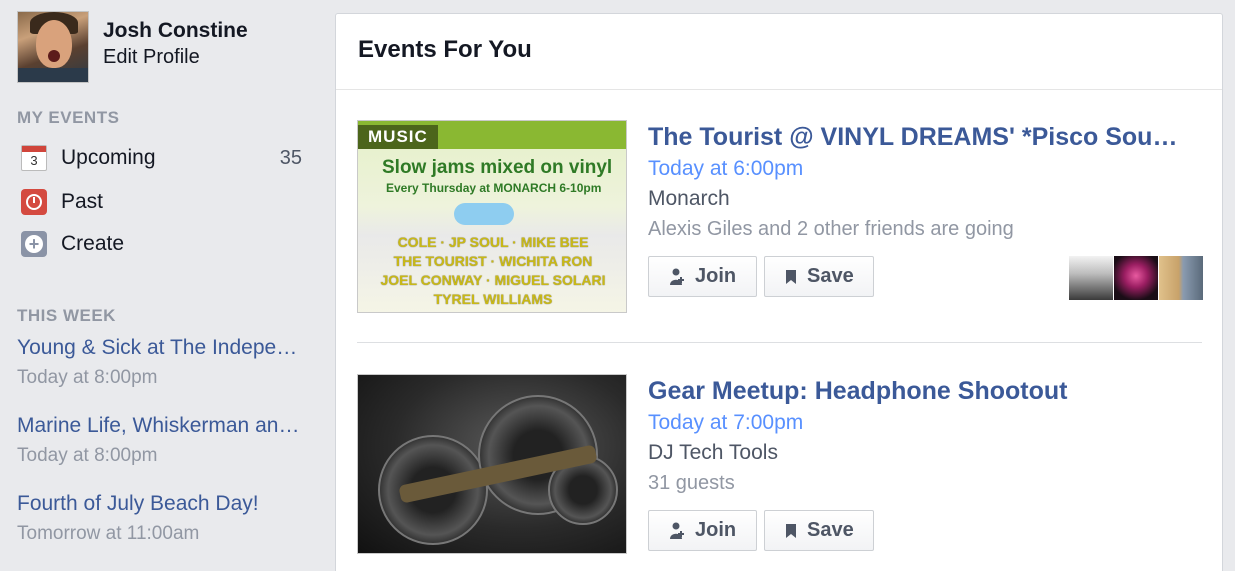 This screenshot has width=1235, height=571. Describe the element at coordinates (497, 167) in the screenshot. I see `poster-headline: Slow jams mixed on vinyl` at that location.